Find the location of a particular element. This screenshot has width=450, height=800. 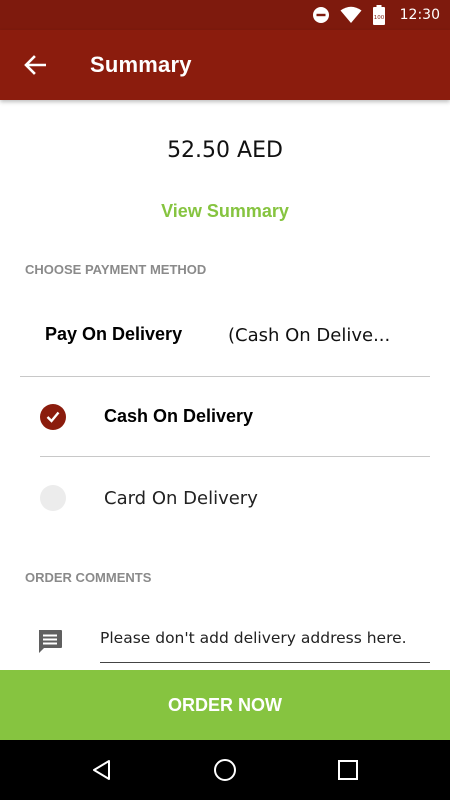

do-not-disturb-icon is located at coordinates (321, 15).